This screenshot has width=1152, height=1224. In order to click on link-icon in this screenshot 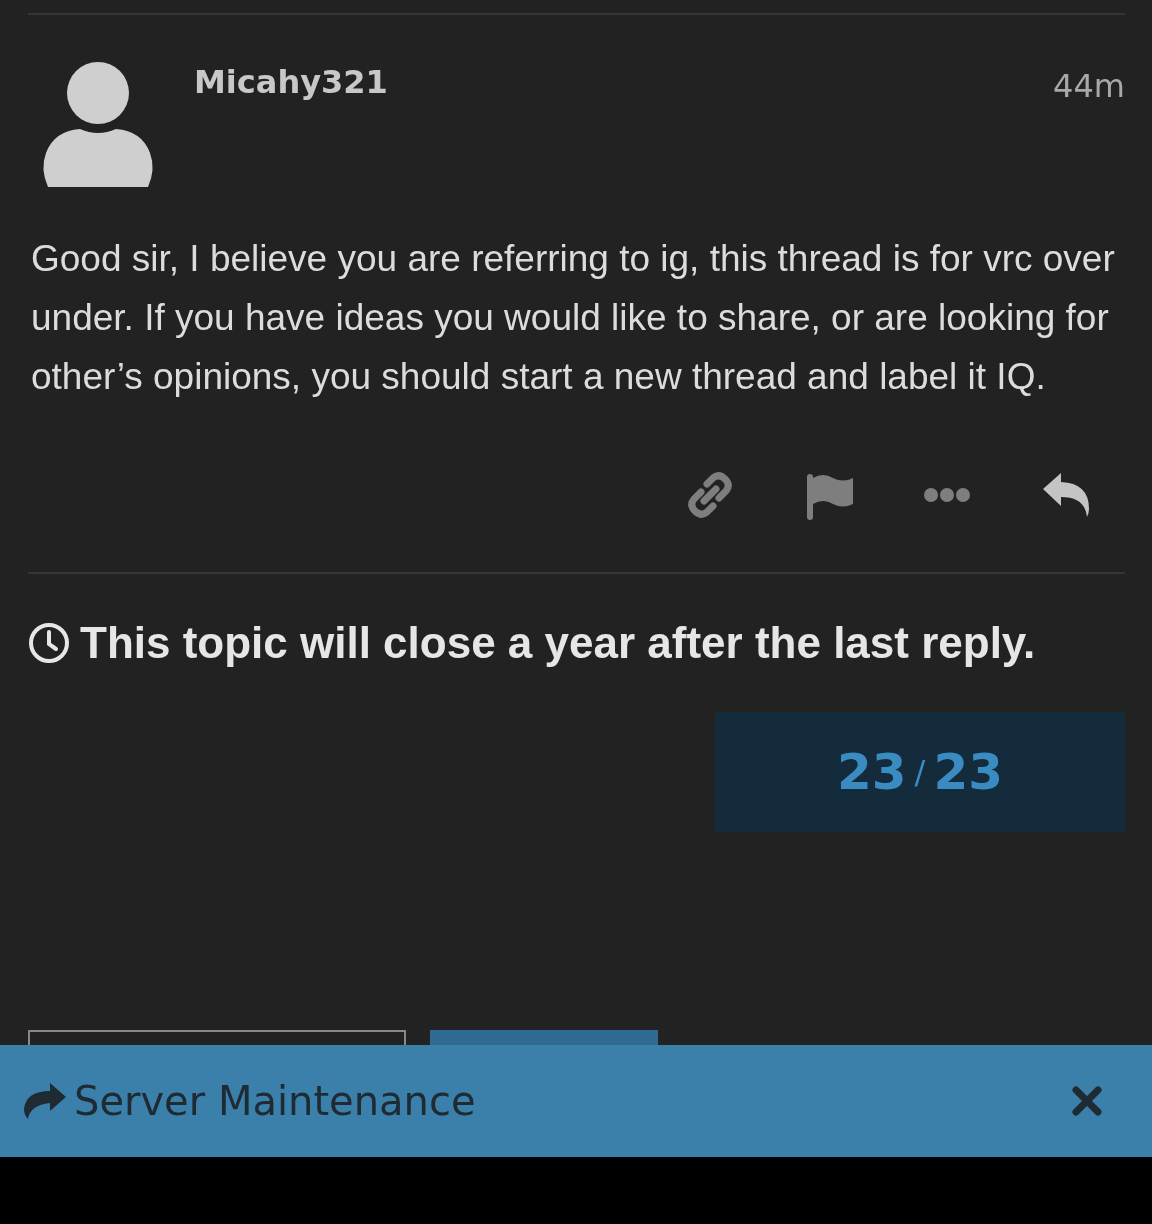, I will do `click(710, 495)`.